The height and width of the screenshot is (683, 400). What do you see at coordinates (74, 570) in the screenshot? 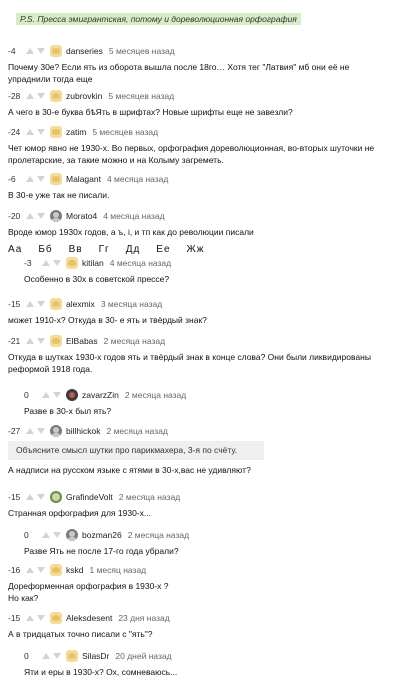
I see `comment-author: kskd` at bounding box center [74, 570].